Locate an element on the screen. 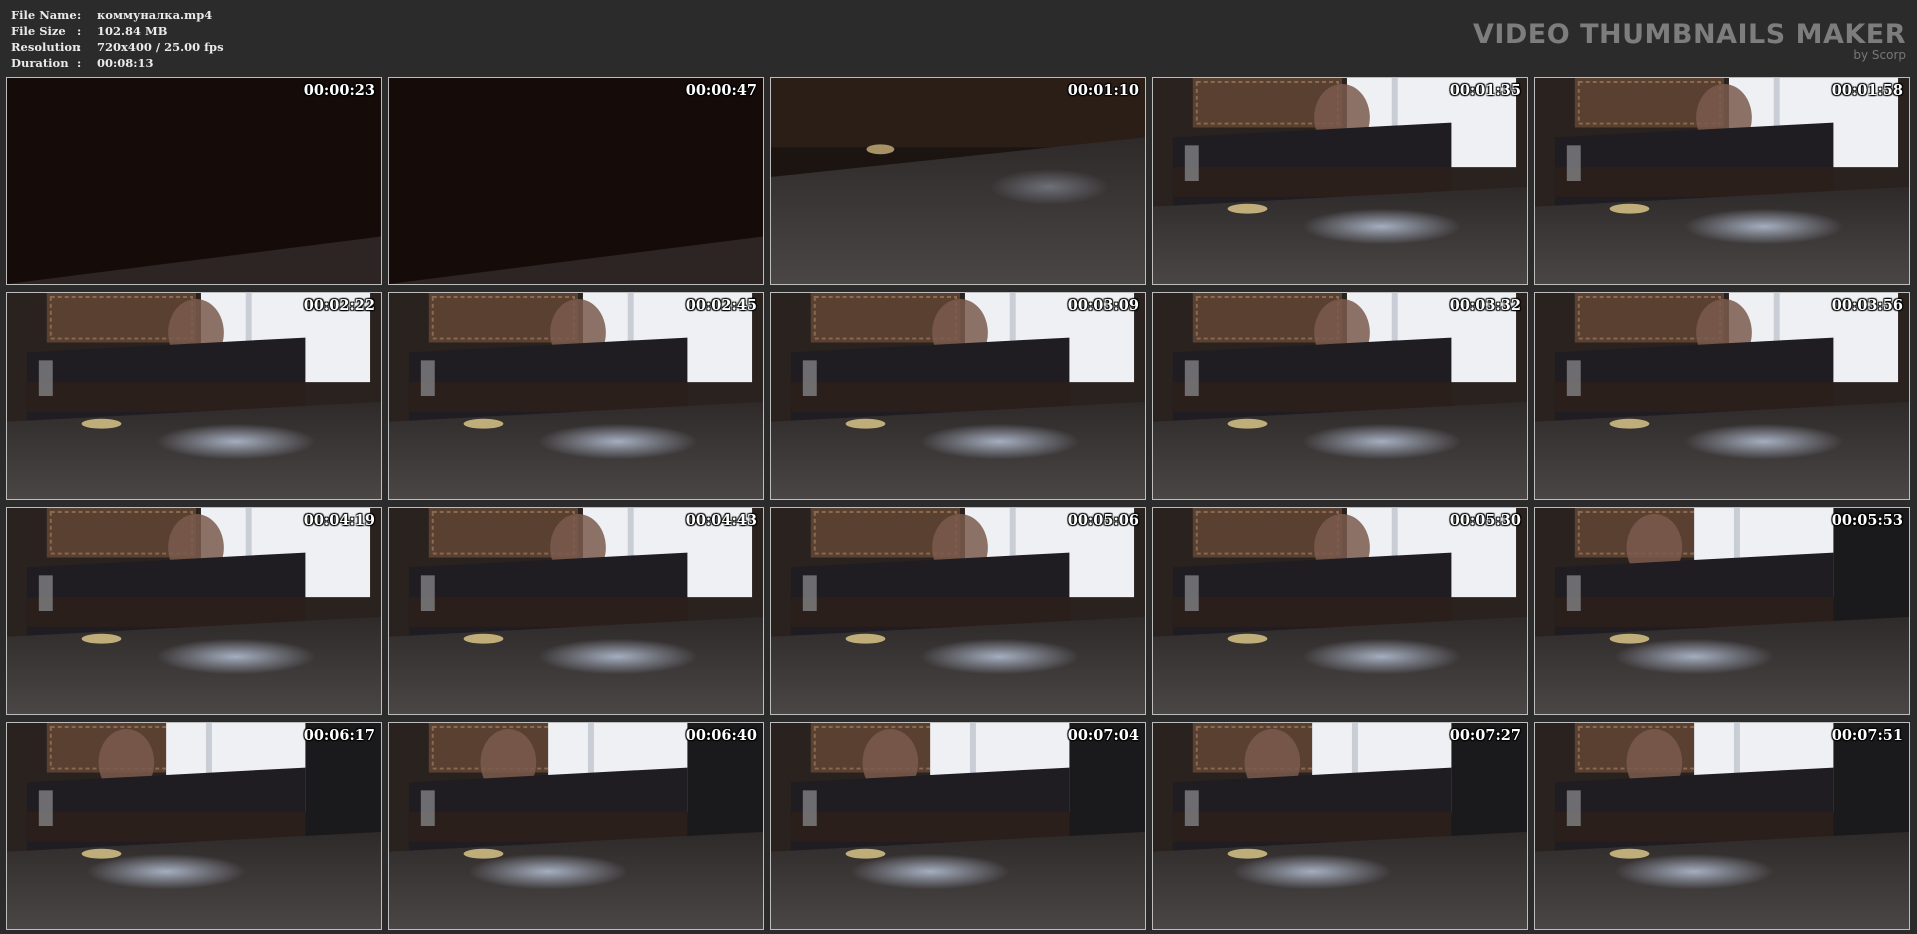 The height and width of the screenshot is (934, 1917). thumbnail-timestamp: 00:02:45 is located at coordinates (721, 305).